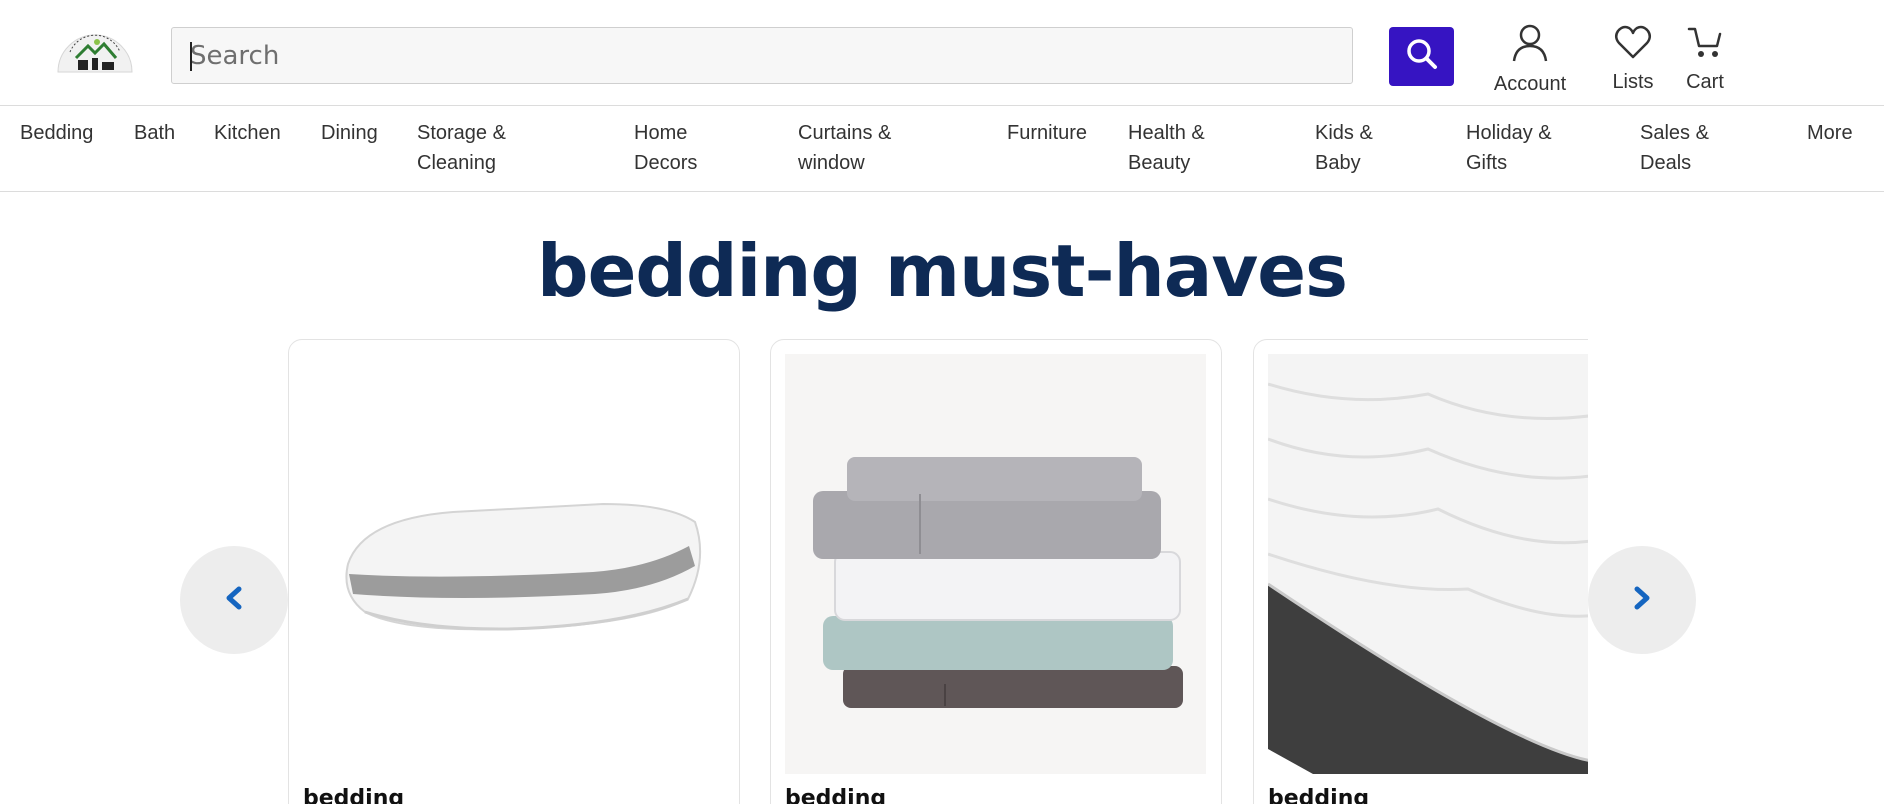 This screenshot has height=804, width=1884. I want to click on nav-item-bath: Bath, so click(154, 133).